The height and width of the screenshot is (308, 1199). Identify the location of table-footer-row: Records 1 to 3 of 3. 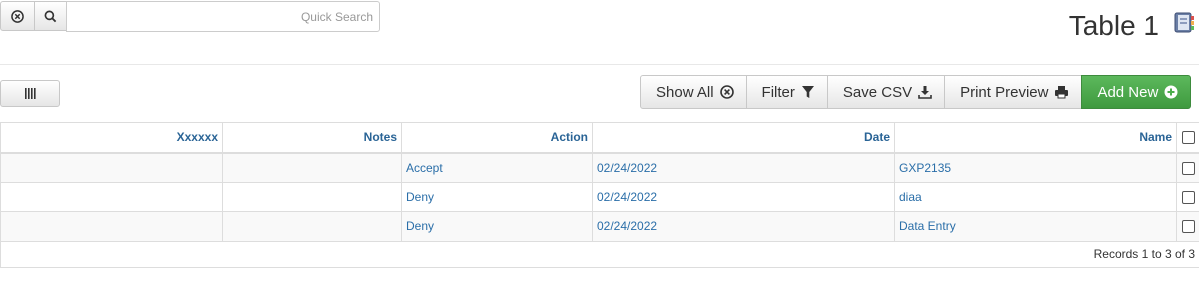
(599, 254).